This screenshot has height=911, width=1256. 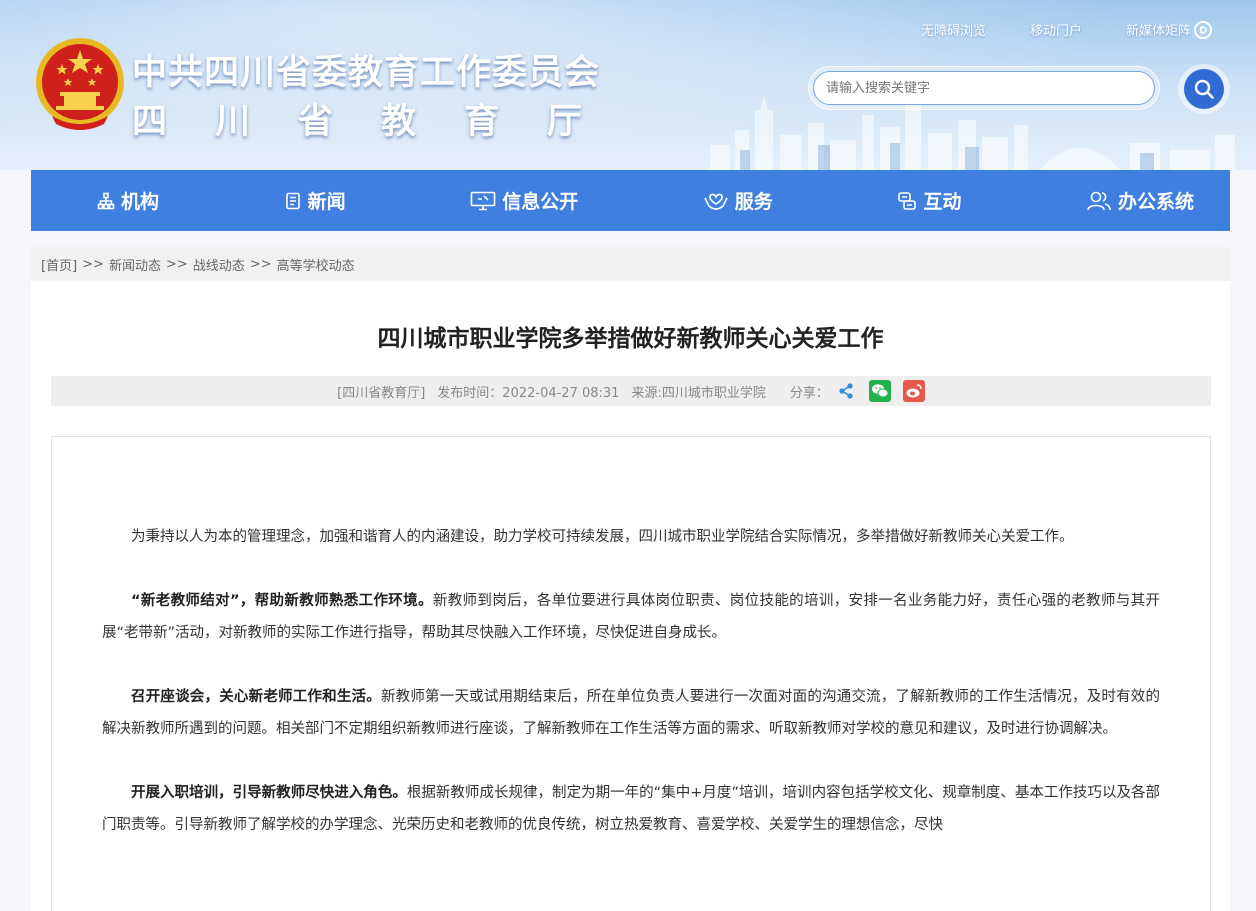 What do you see at coordinates (846, 391) in the screenshot?
I see `share-icon` at bounding box center [846, 391].